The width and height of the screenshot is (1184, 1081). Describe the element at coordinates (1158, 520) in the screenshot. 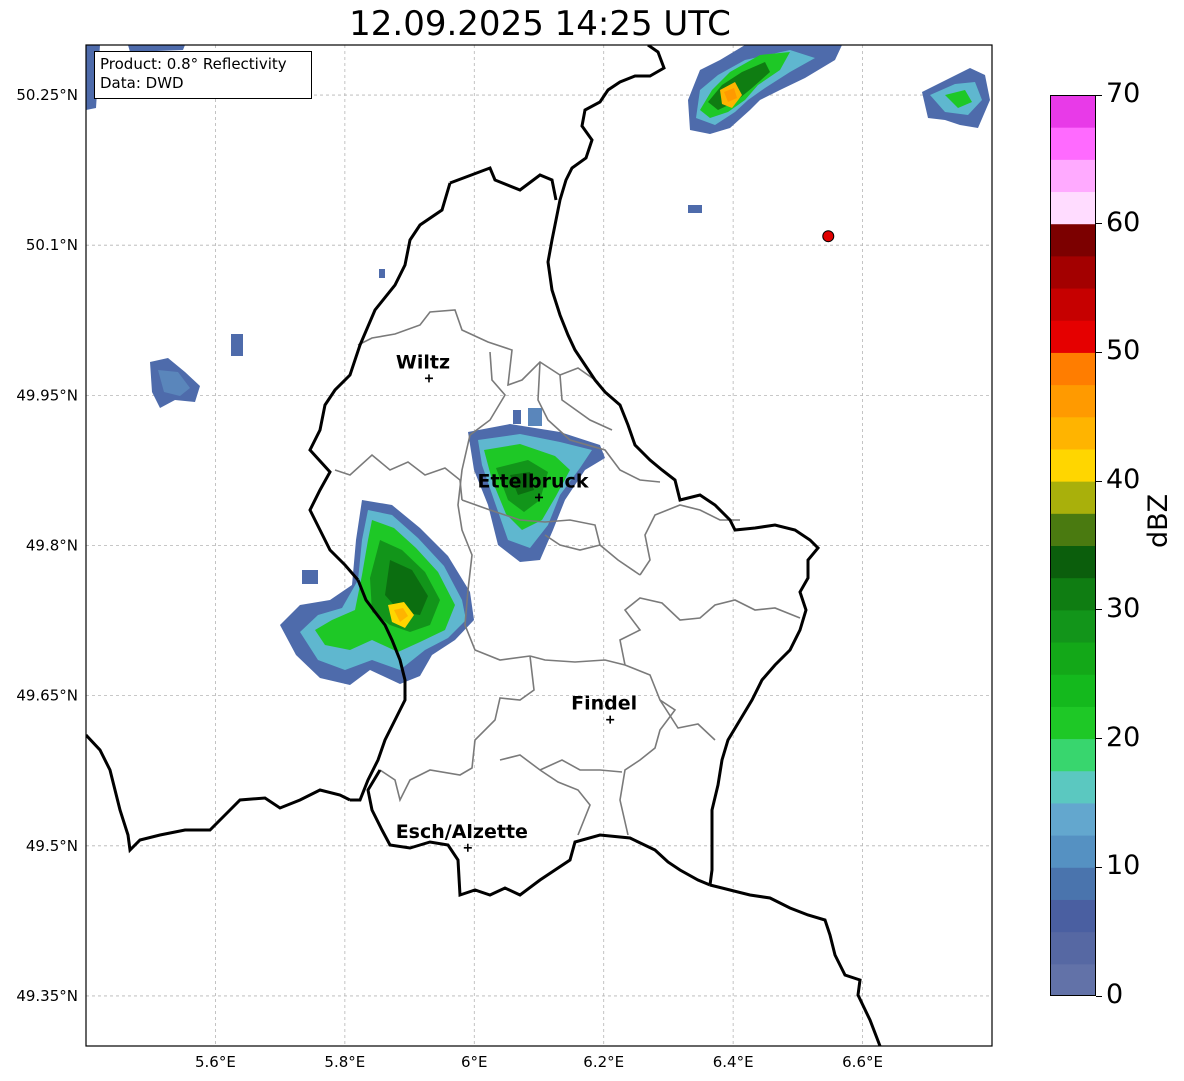

I see `colorbar-label: dBZ` at that location.